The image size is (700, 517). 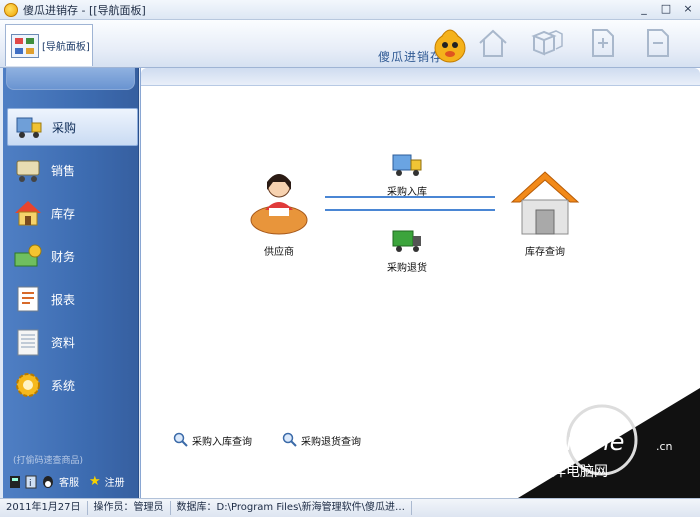 I want to click on purchase-return-query-link: 采购退货查询, so click(x=321, y=440).